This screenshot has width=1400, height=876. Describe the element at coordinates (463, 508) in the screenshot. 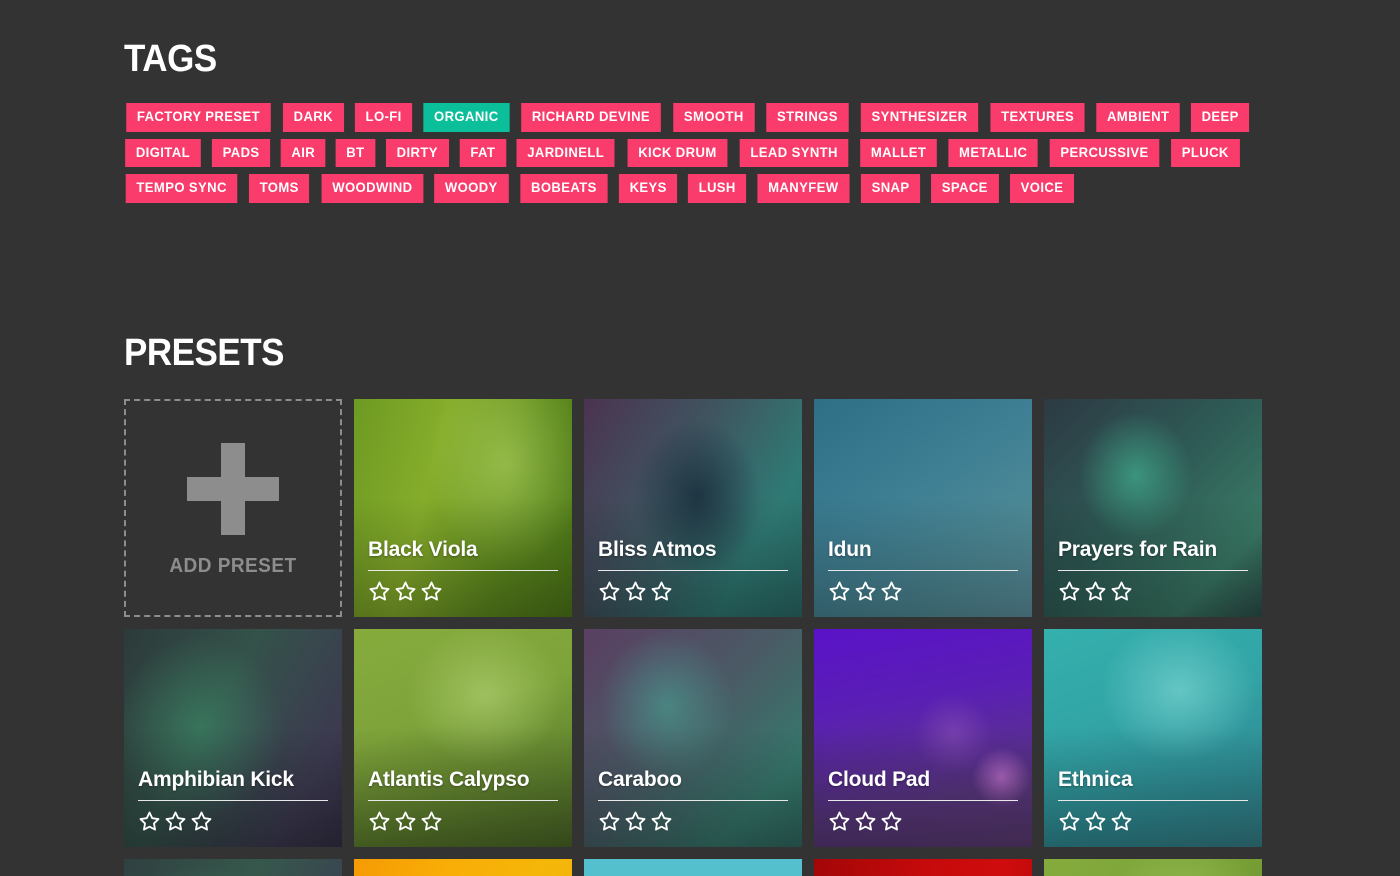

I see `preset-card: Black Viola` at that location.